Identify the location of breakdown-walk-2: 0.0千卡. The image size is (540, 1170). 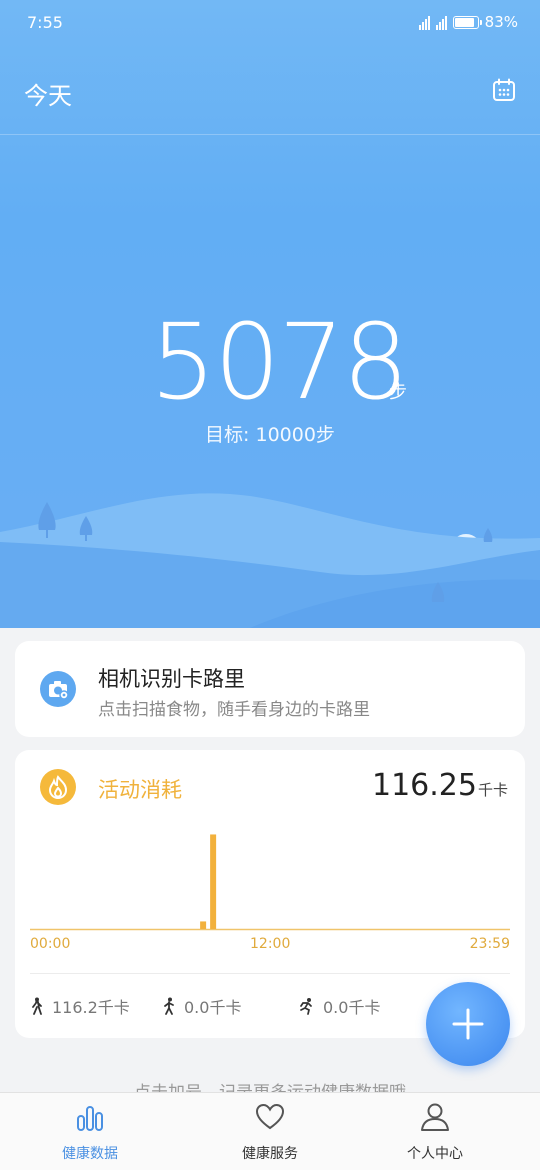
(201, 1006).